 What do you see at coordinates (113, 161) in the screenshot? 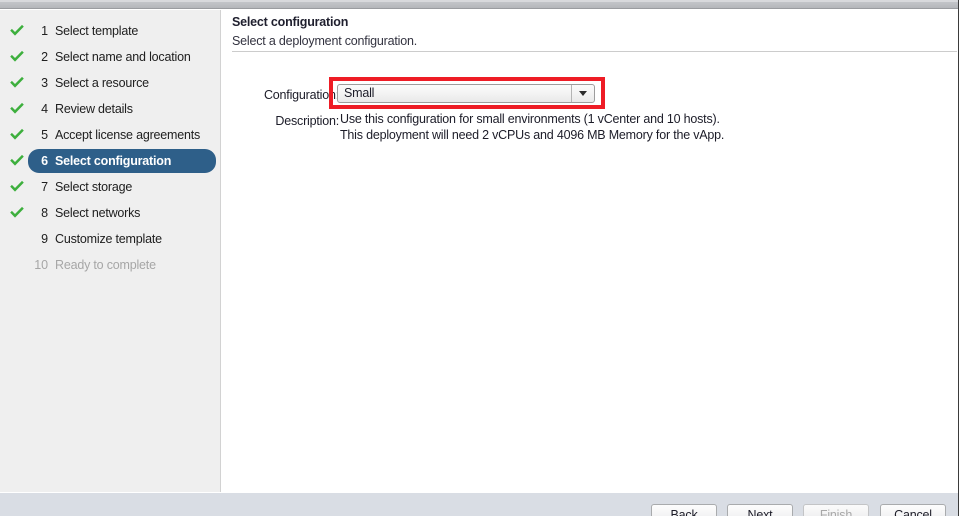
I see `step-label: Select configuration` at bounding box center [113, 161].